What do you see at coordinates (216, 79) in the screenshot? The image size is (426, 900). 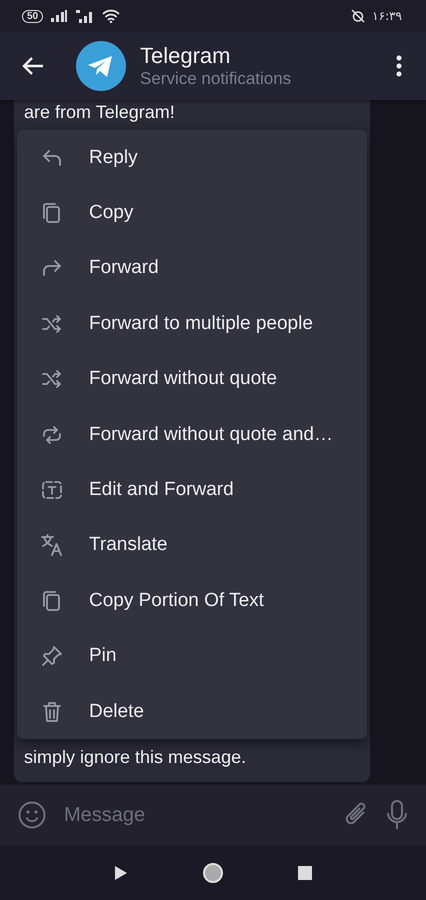 I see `chat-subtitle: Service notifications` at bounding box center [216, 79].